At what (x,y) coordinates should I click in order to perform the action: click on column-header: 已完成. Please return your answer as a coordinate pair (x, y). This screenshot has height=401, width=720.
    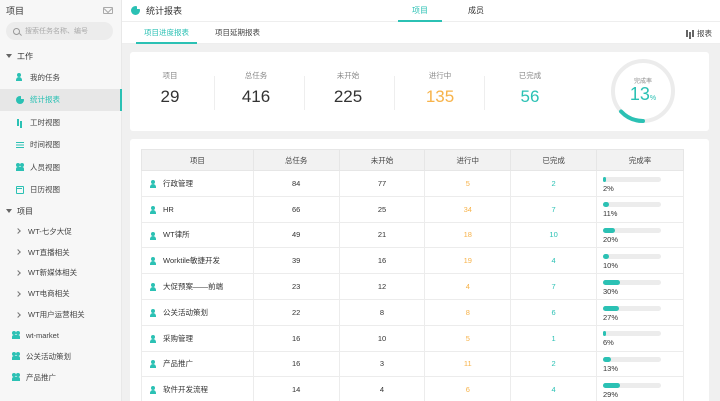
    Looking at the image, I should click on (553, 160).